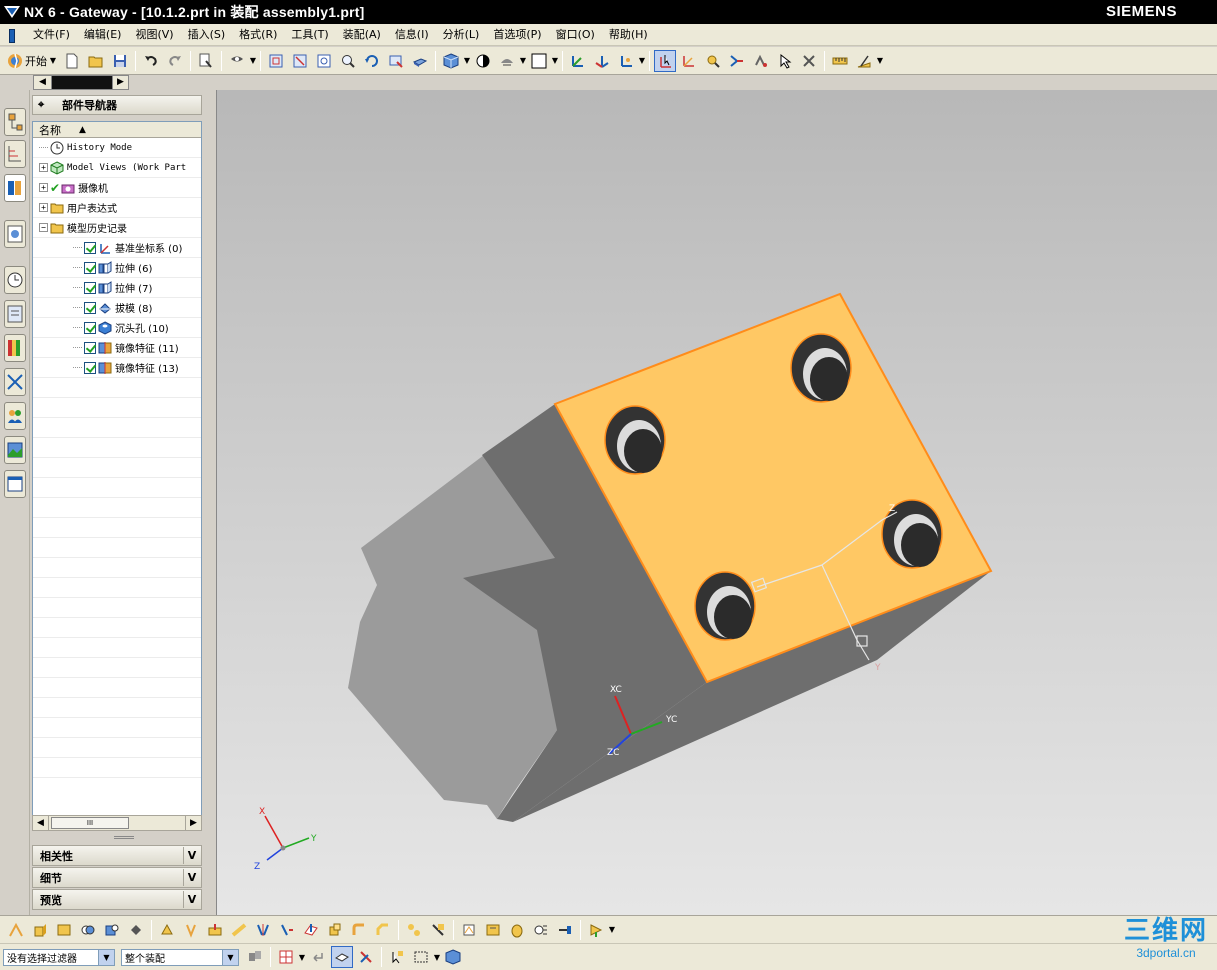 This screenshot has height=970, width=1217. What do you see at coordinates (276, 61) in the screenshot?
I see `fit-button` at bounding box center [276, 61].